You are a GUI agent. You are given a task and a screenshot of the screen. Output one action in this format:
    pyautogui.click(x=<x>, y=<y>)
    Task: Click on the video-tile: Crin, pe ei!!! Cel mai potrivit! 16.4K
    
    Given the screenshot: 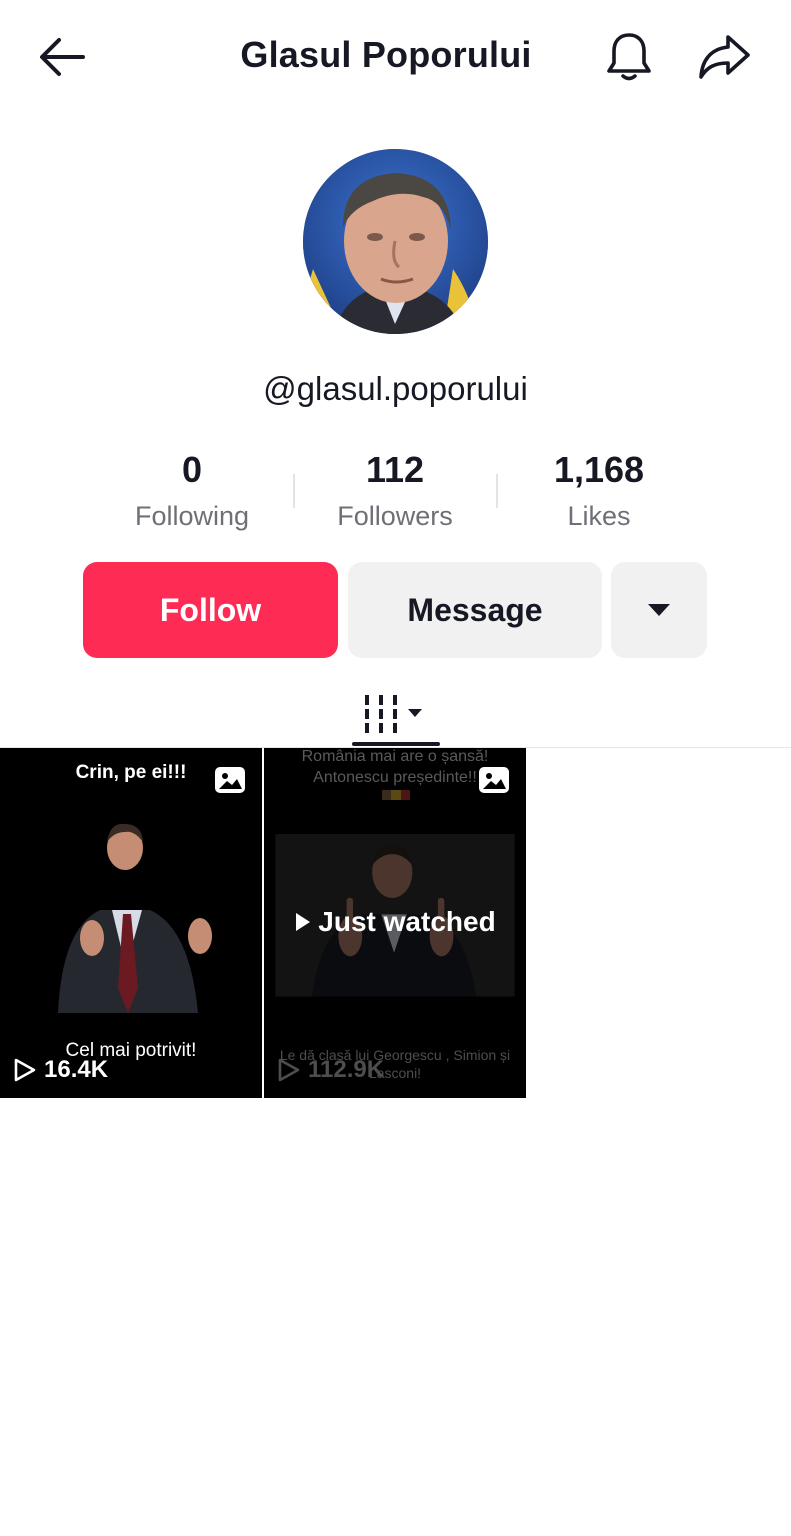 What is the action you would take?
    pyautogui.click(x=131, y=923)
    